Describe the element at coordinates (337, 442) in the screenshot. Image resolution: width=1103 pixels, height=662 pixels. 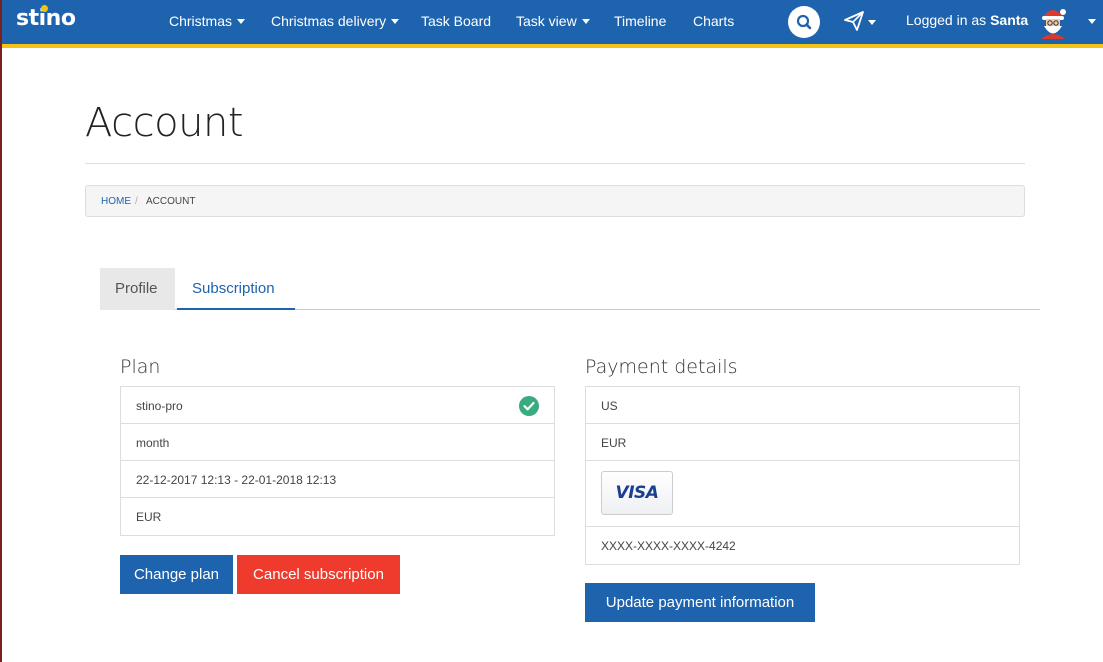
I see `plan-interval-row: month` at that location.